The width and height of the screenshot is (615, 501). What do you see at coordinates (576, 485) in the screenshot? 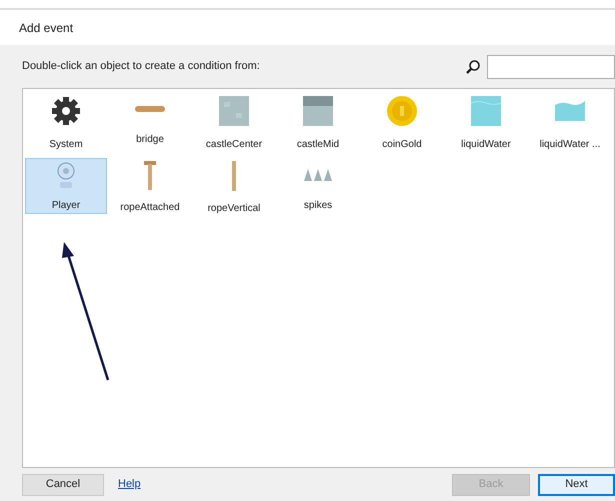
I see `next-button: Next` at bounding box center [576, 485].